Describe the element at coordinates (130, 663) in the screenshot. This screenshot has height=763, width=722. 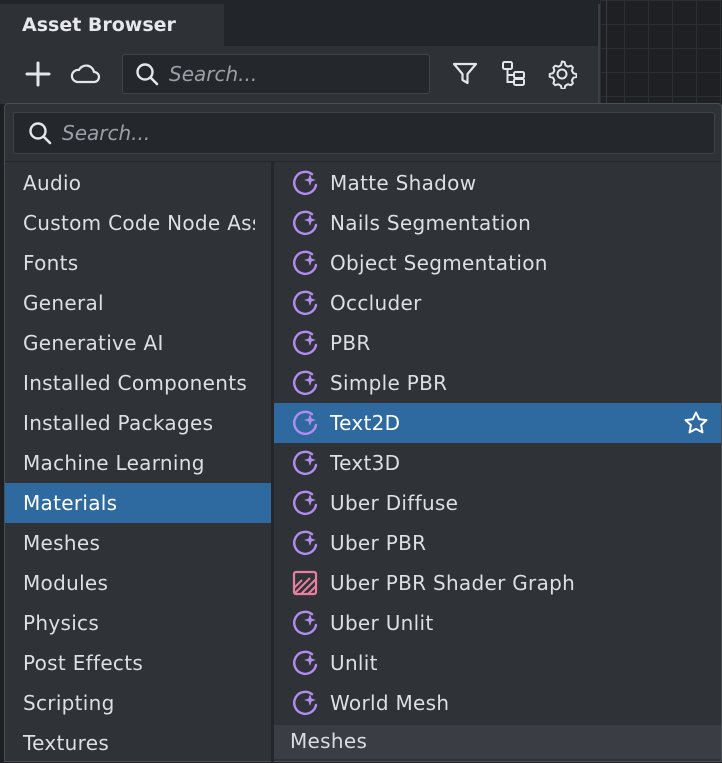
I see `category-item-post-effects: Post Effects` at that location.